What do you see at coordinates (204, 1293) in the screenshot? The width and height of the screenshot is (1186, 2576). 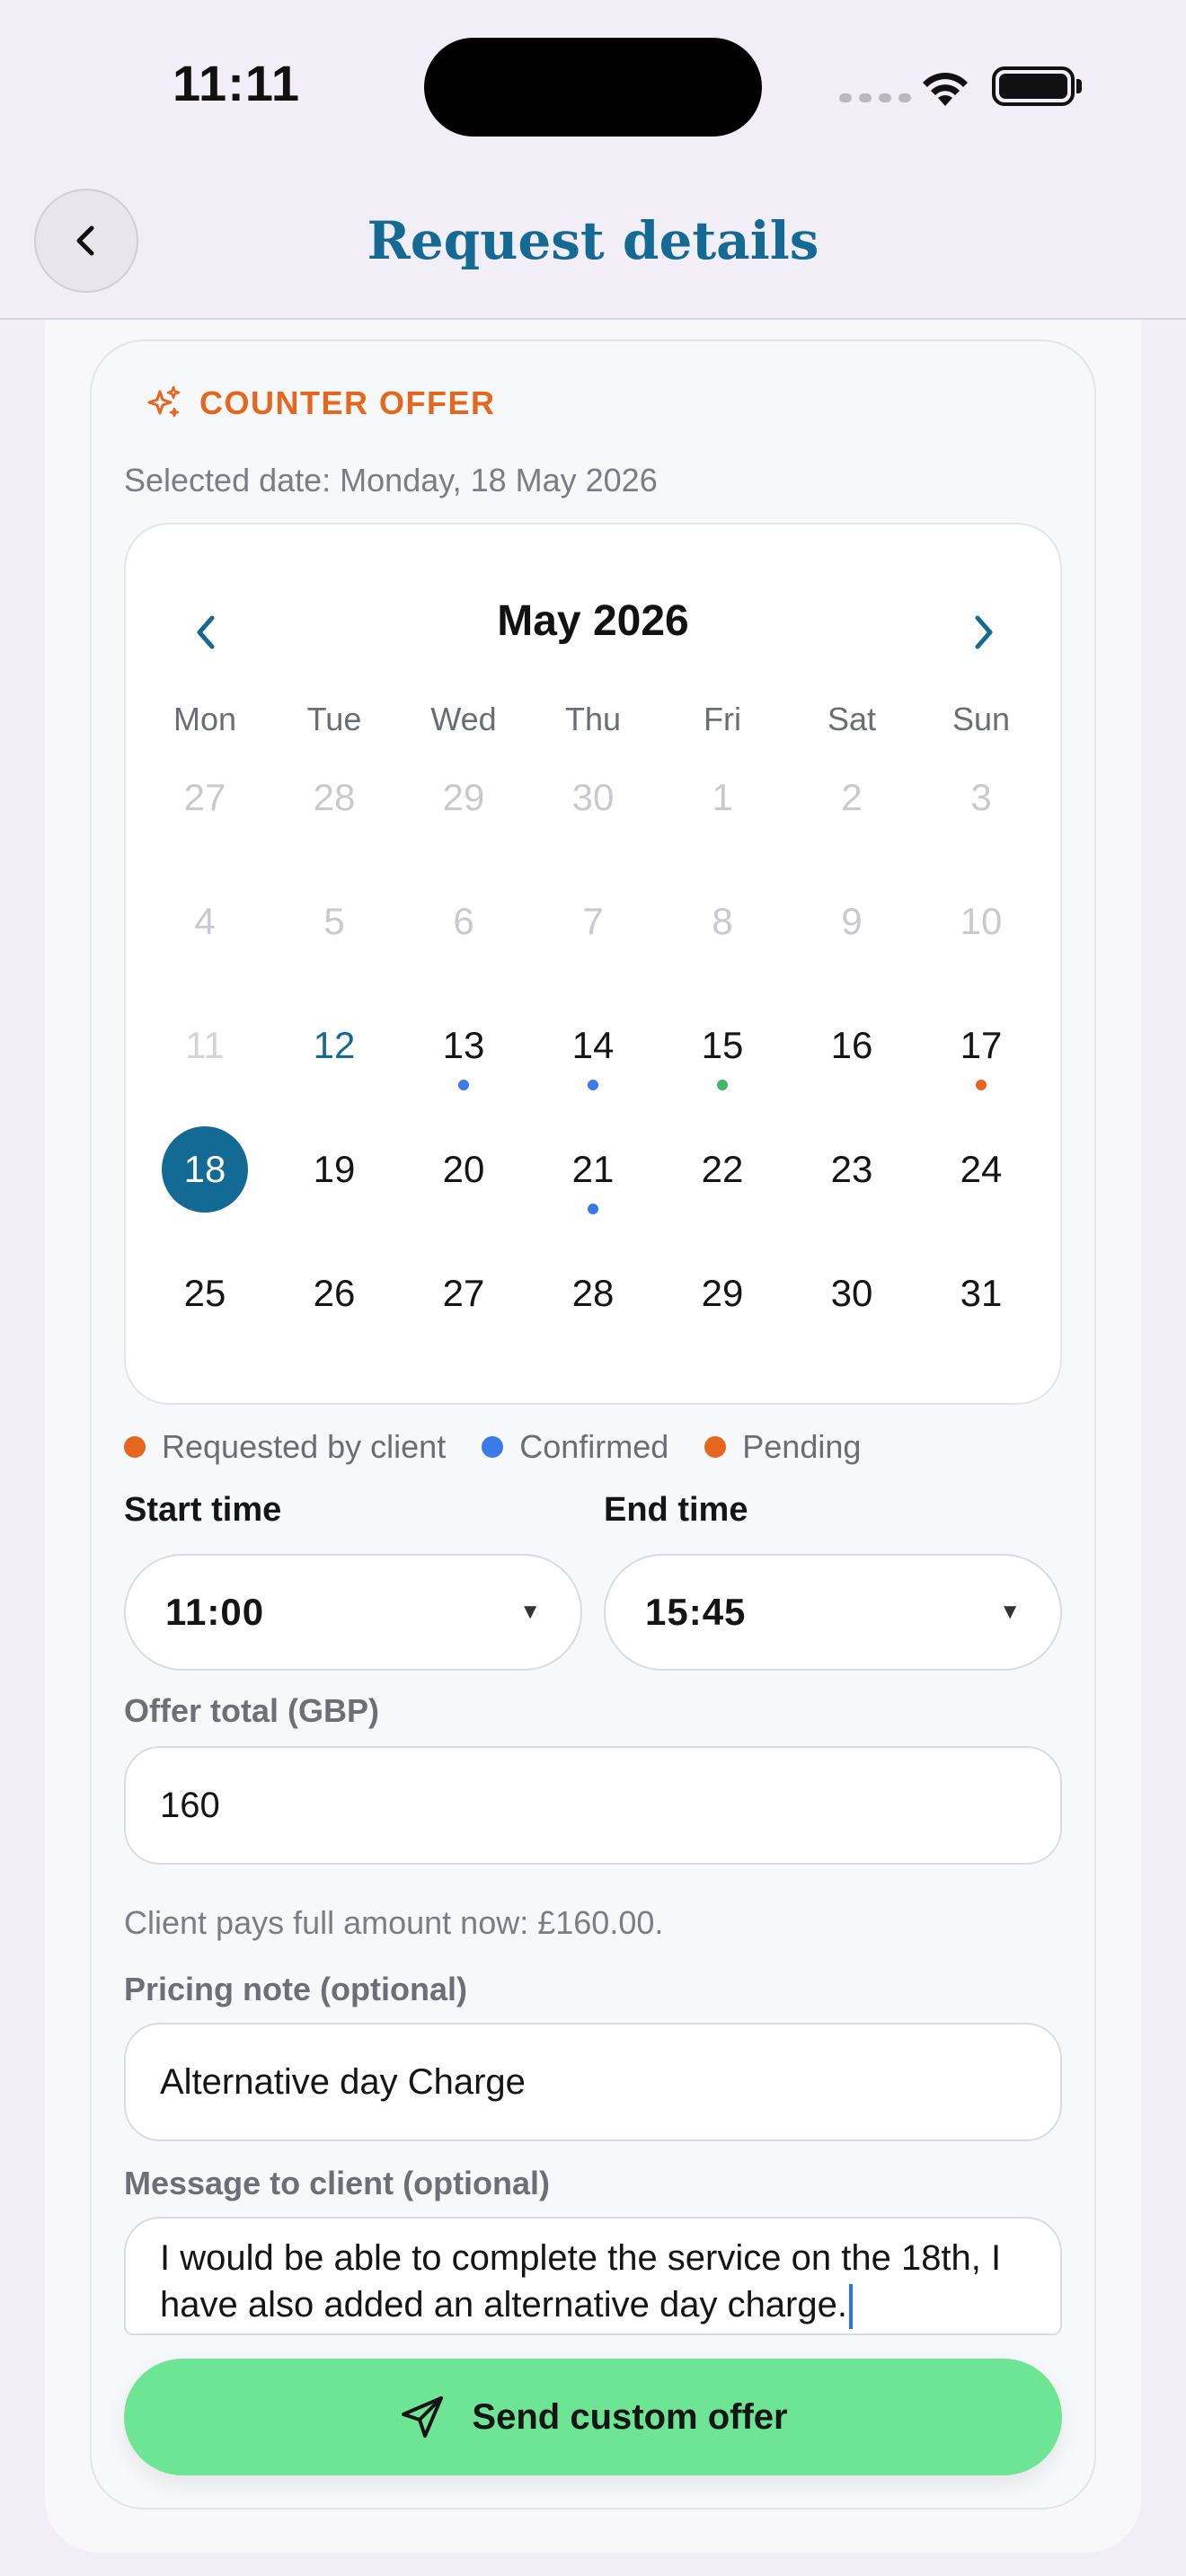 I see `calendar-day-number: 25` at bounding box center [204, 1293].